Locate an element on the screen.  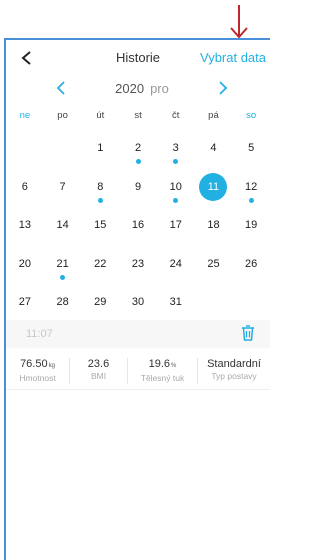
day-number: 17 is located at coordinates (175, 225).